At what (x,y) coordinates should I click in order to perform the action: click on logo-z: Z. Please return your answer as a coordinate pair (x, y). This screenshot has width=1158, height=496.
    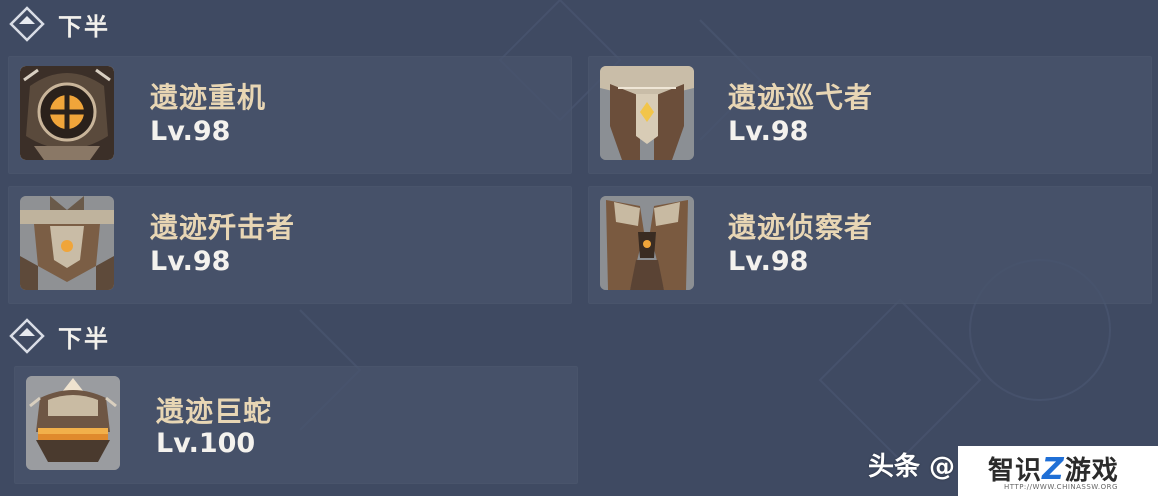
    Looking at the image, I should click on (1053, 469).